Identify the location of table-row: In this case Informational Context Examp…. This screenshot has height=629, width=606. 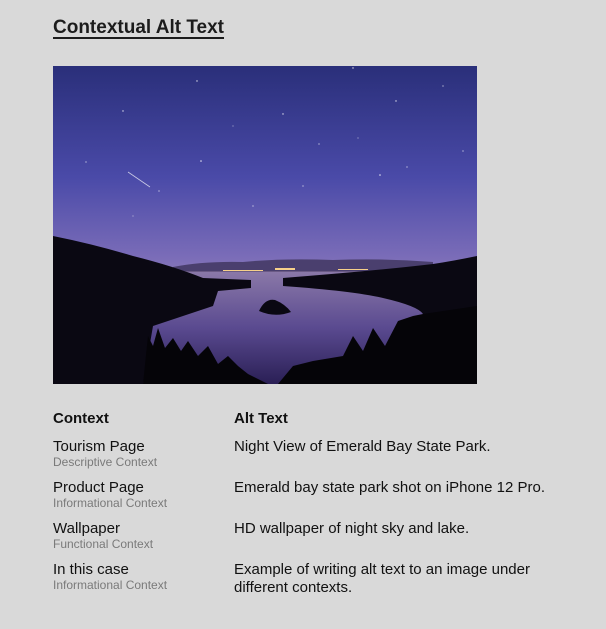
(318, 579).